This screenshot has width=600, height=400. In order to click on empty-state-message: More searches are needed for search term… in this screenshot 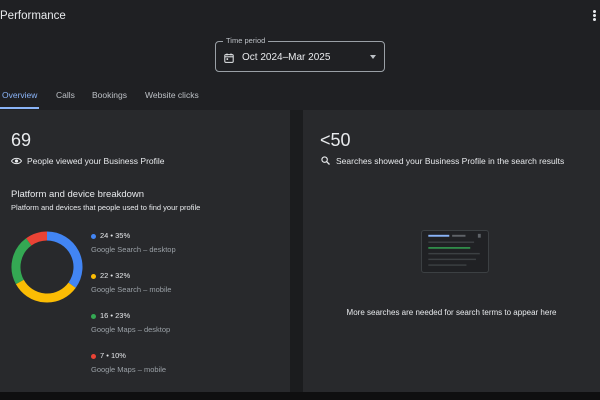, I will do `click(451, 312)`.